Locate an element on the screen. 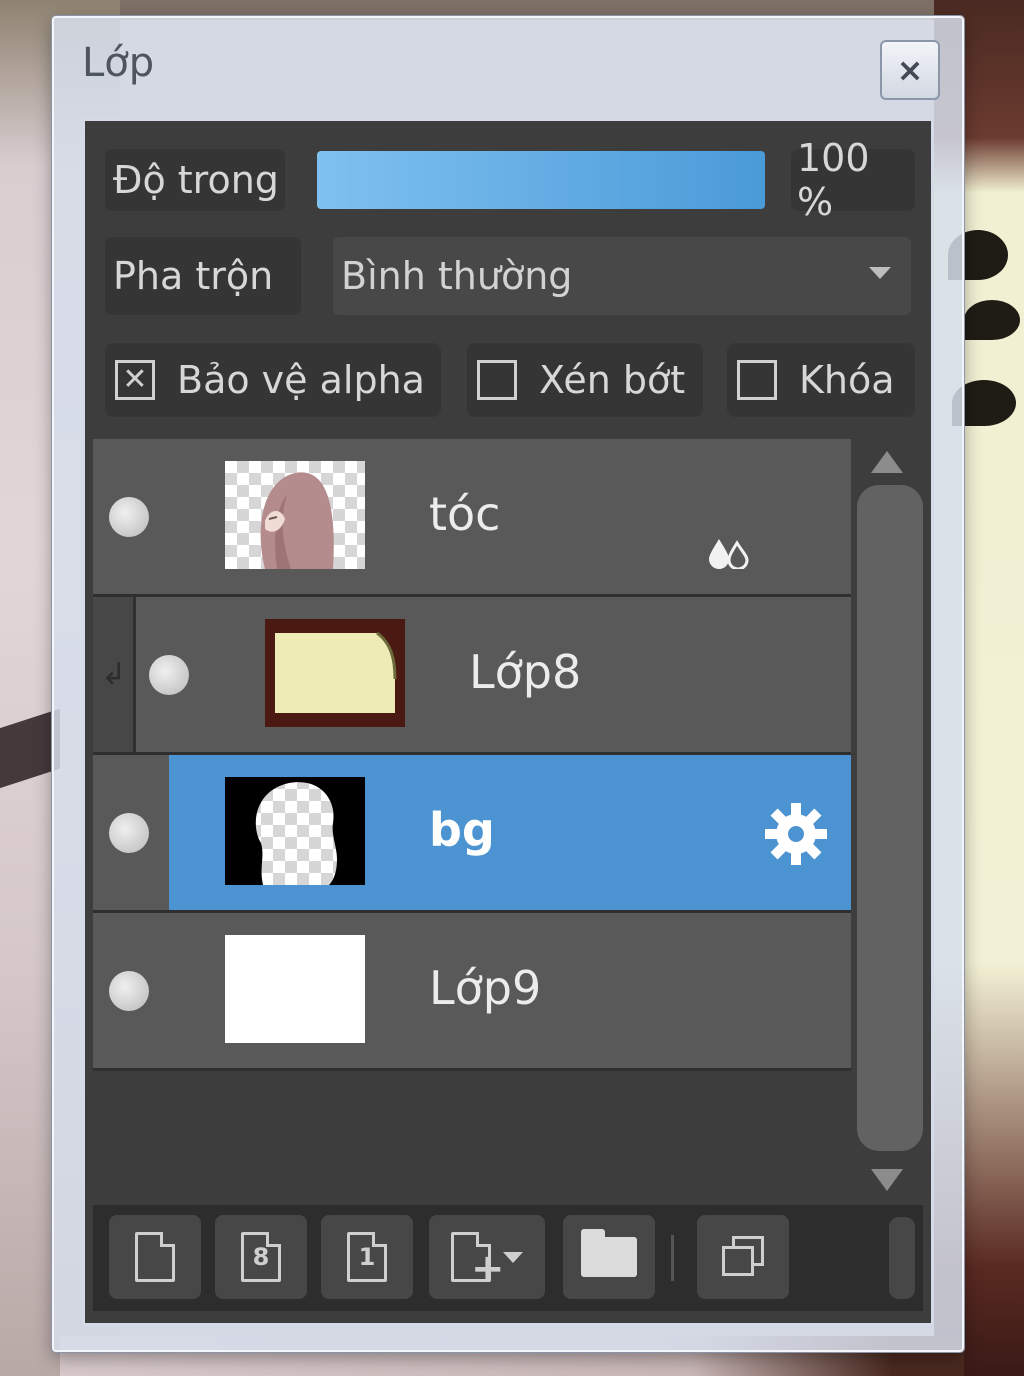 This screenshot has width=1024, height=1376. droplets-icon-svg is located at coordinates (729, 555).